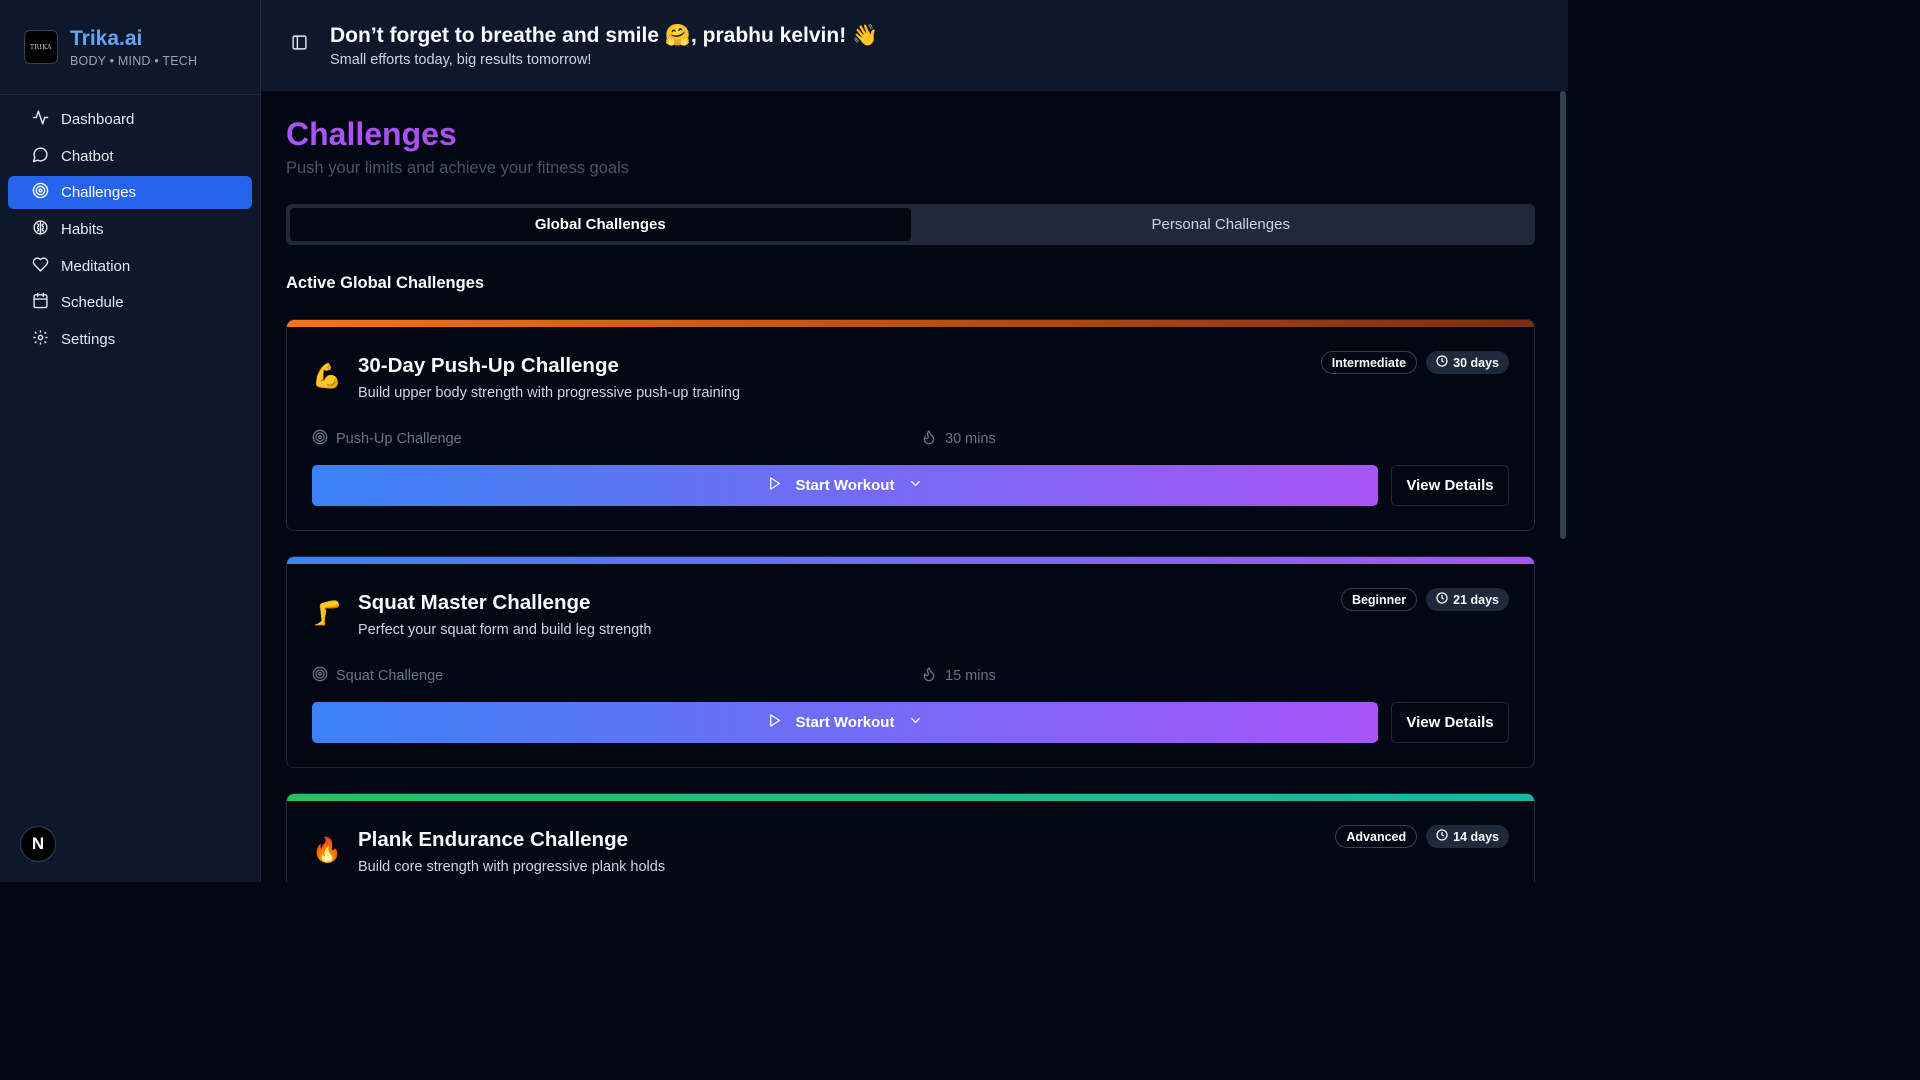  What do you see at coordinates (1476, 836) in the screenshot?
I see `duration-badge-label: 14 days` at bounding box center [1476, 836].